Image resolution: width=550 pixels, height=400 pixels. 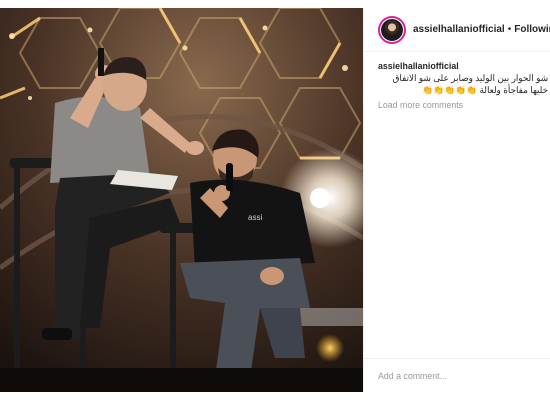 I want to click on avatar, so click(x=392, y=29).